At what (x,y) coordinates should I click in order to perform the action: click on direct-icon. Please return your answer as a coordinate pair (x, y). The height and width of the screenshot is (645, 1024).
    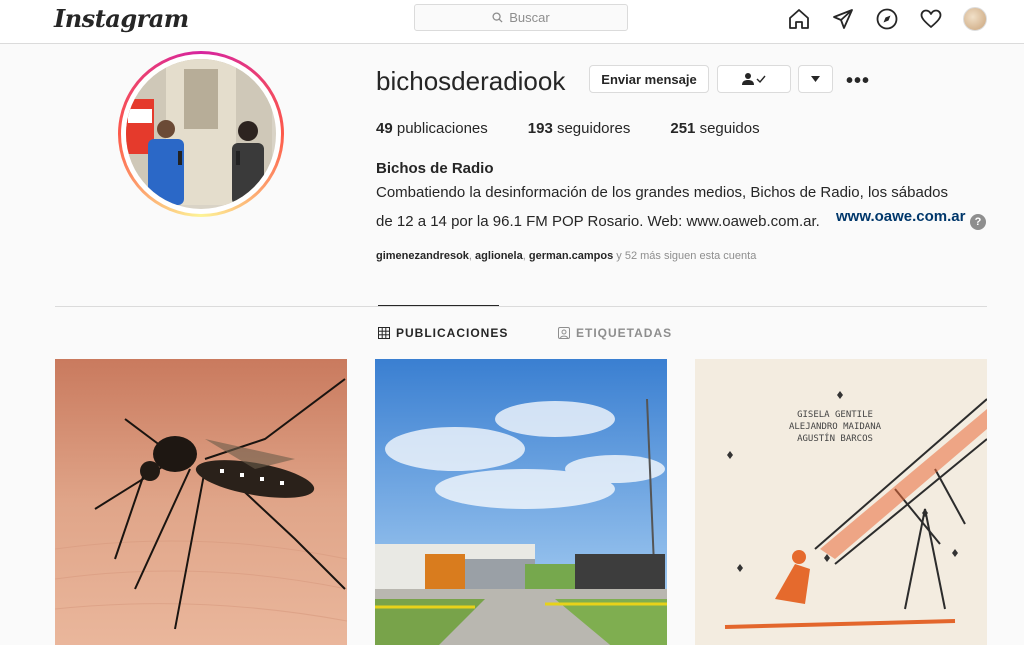
    Looking at the image, I should click on (843, 19).